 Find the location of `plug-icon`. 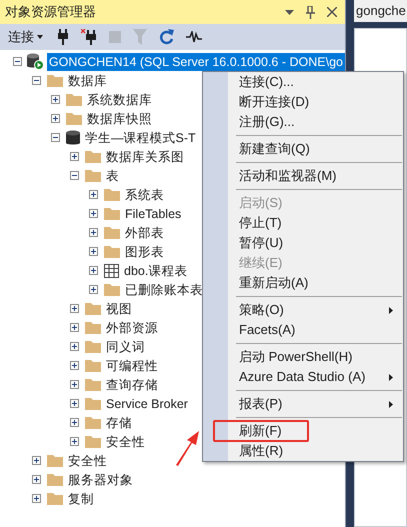

plug-icon is located at coordinates (63, 37).